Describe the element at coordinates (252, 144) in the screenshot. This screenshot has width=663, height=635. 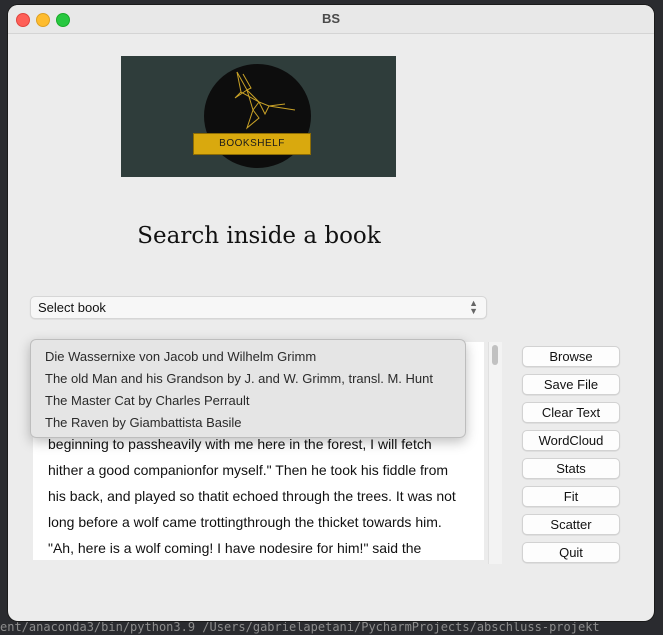
I see `logo-banner: BOOKSHELF` at that location.